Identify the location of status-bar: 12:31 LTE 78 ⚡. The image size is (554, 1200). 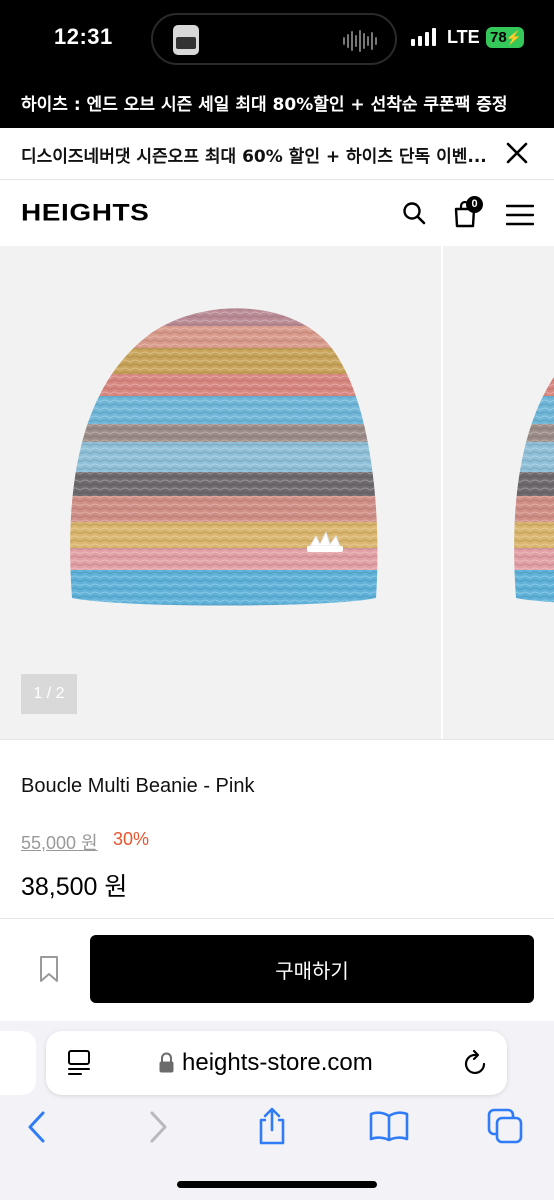
(277, 39).